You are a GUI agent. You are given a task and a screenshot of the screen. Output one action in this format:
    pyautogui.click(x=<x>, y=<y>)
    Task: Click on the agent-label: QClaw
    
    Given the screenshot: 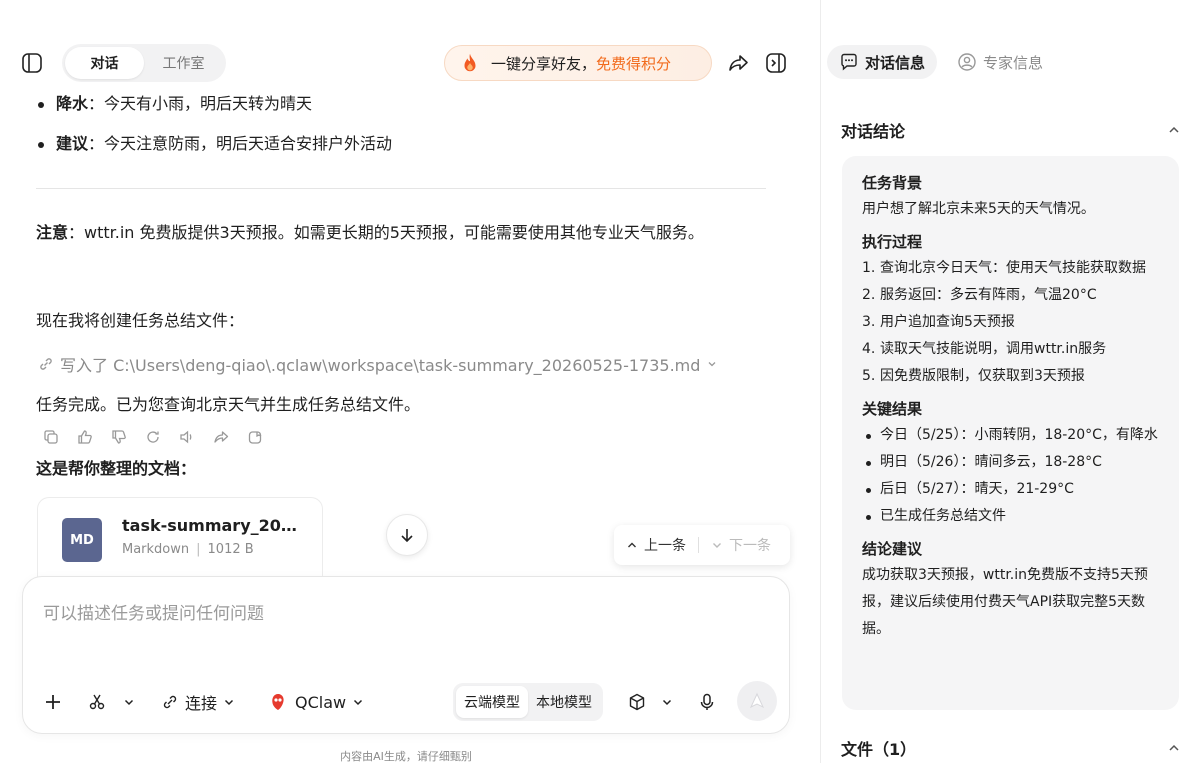 What is the action you would take?
    pyautogui.click(x=321, y=702)
    